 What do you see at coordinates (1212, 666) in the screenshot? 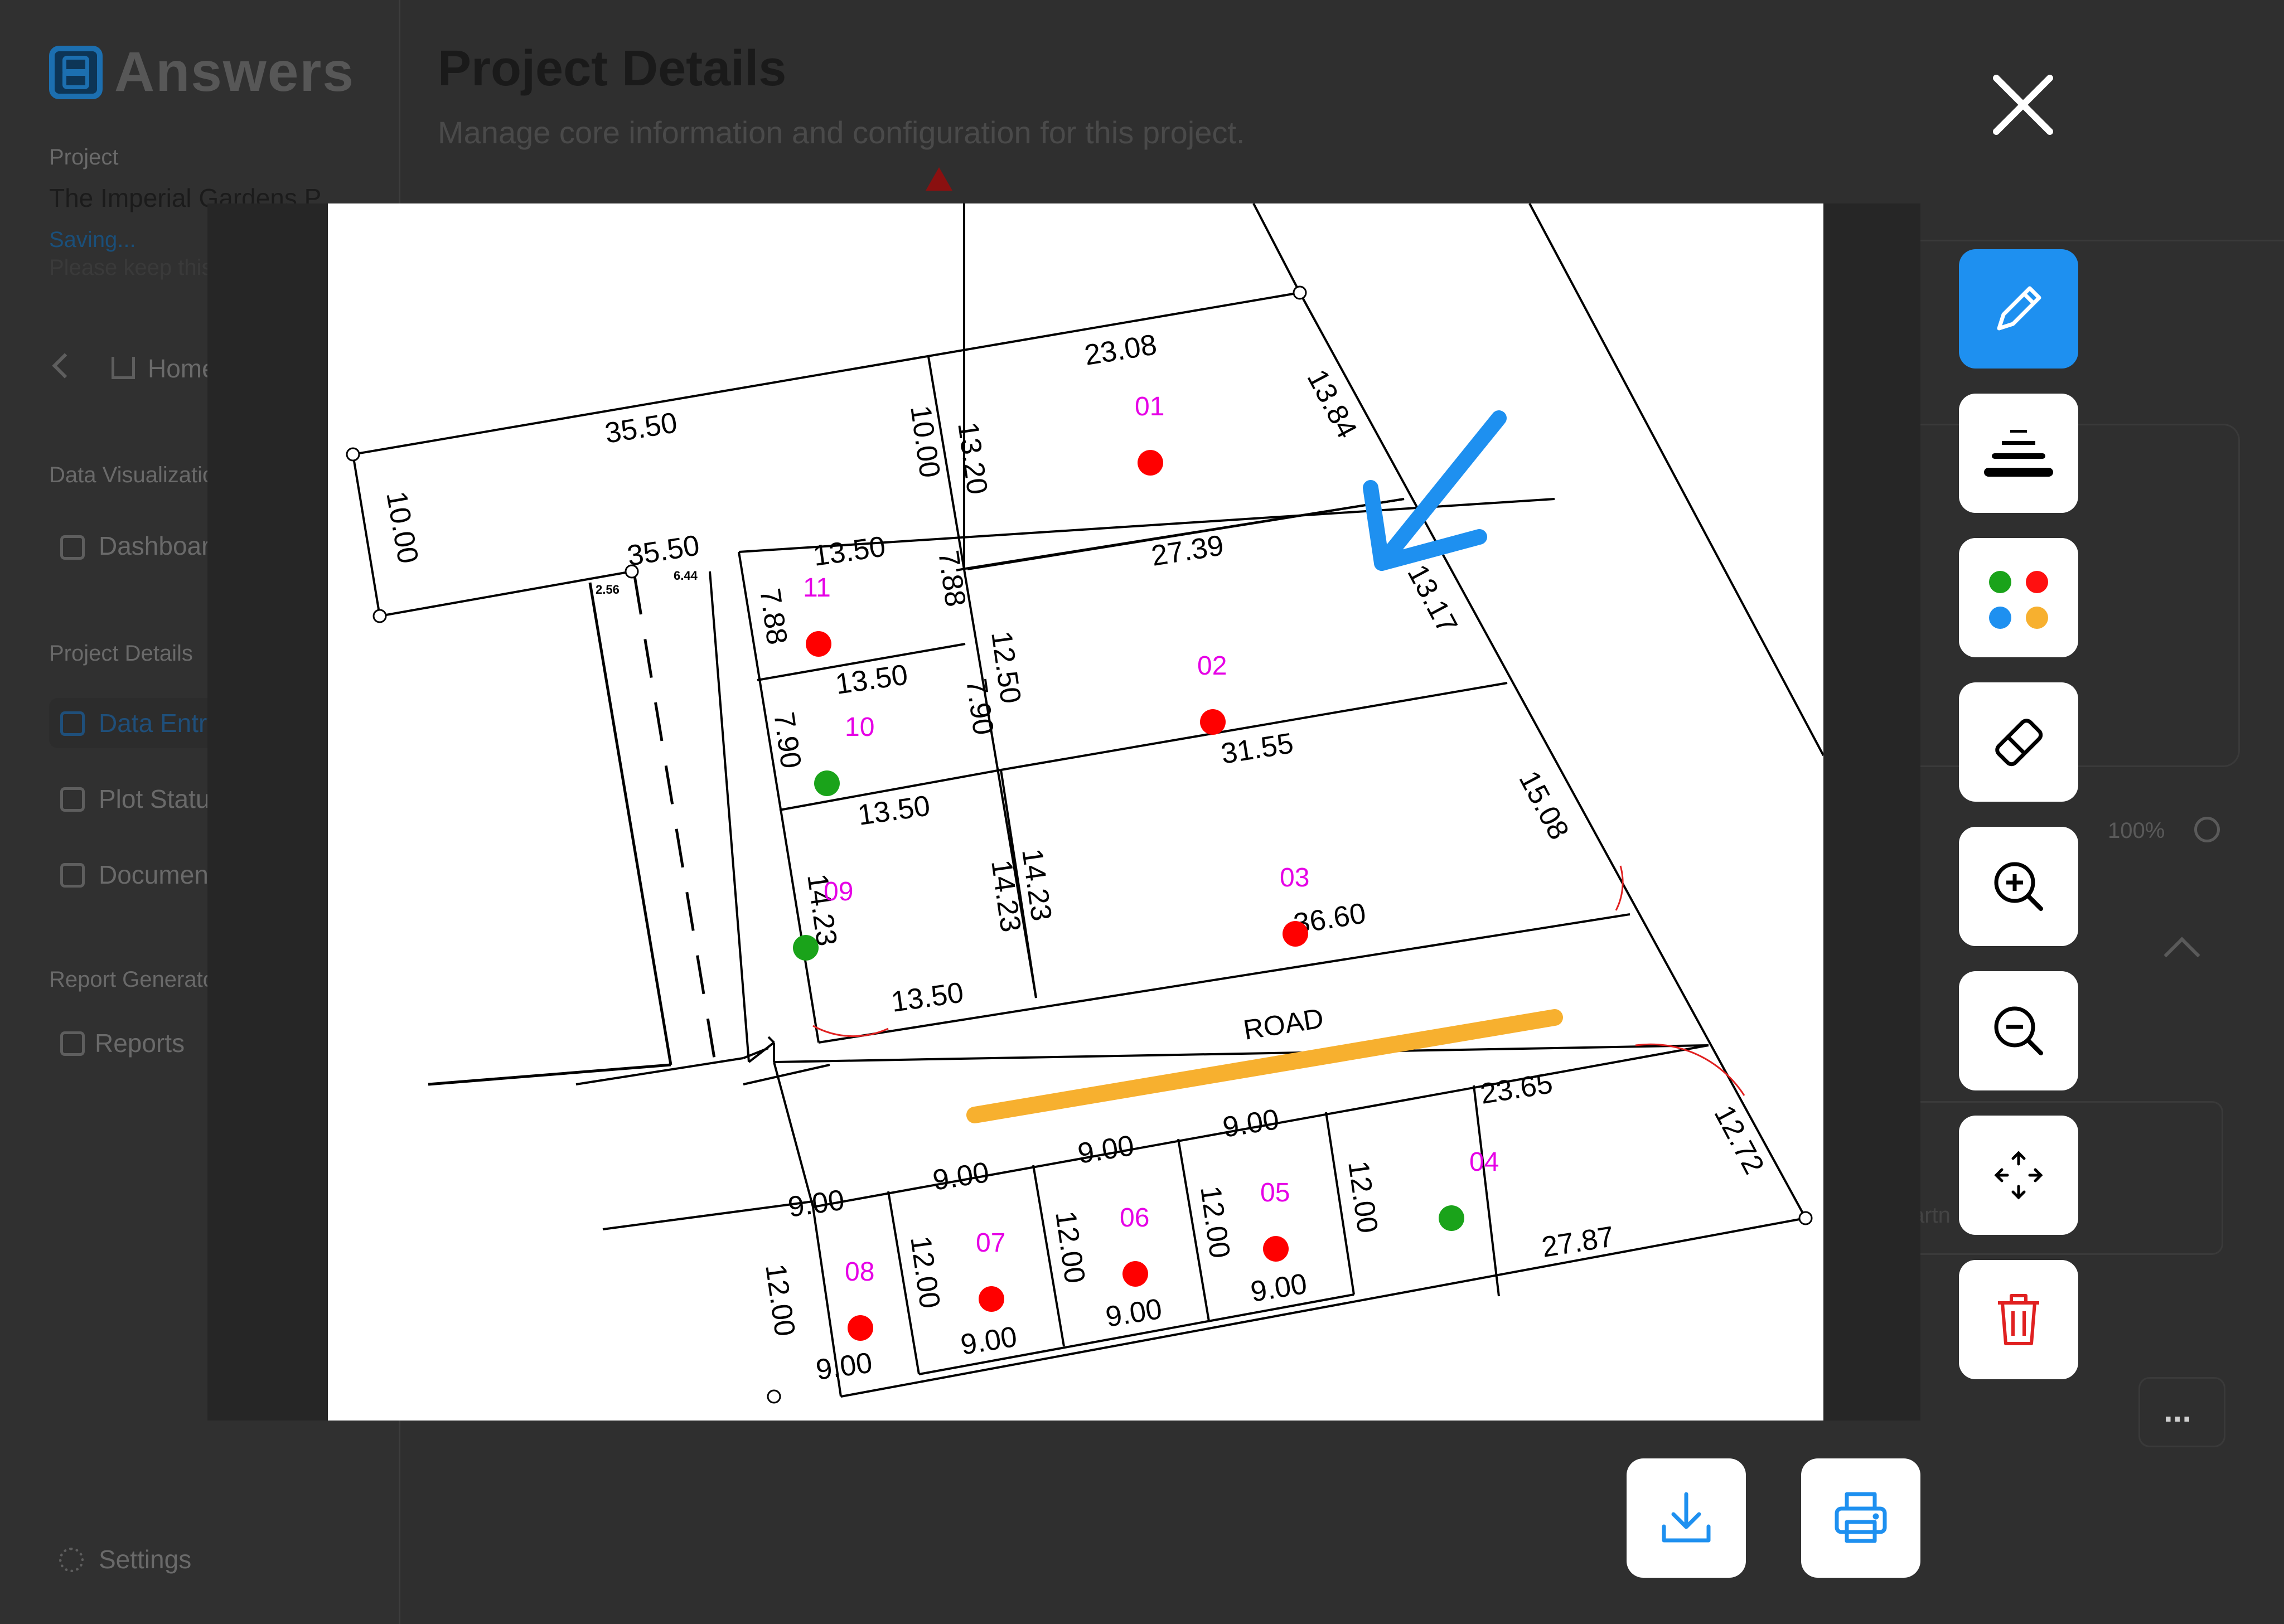
I see `plot-label-02: 02` at bounding box center [1212, 666].